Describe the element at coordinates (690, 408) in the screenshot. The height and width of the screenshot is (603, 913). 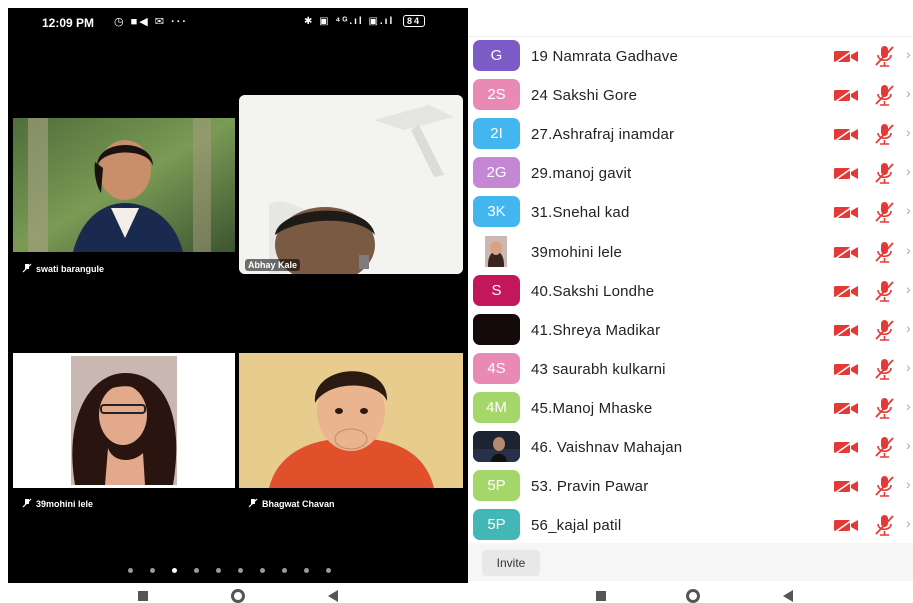
I see `participant-row: 4M 45.Manoj Mhaske ›` at that location.